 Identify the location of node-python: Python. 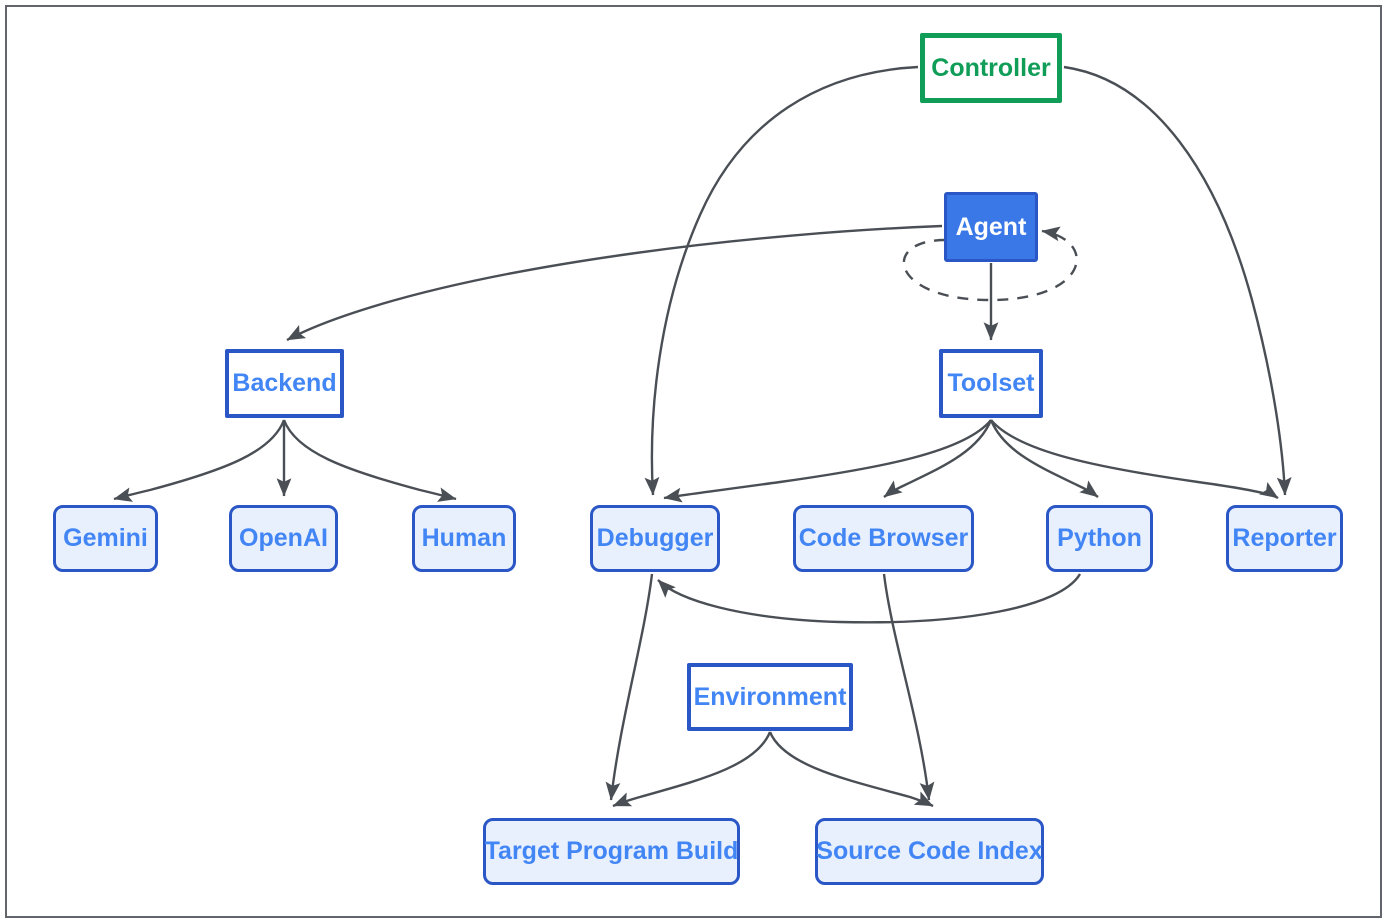
(1099, 538).